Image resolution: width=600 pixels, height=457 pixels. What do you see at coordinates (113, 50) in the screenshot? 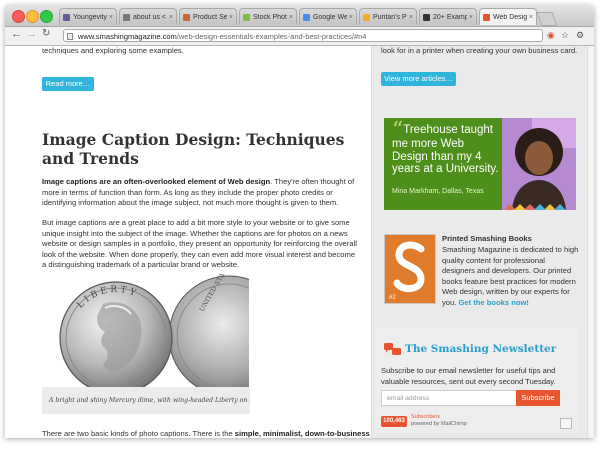
I see `intro-tail-text: techniques and exploring some examples.` at bounding box center [113, 50].